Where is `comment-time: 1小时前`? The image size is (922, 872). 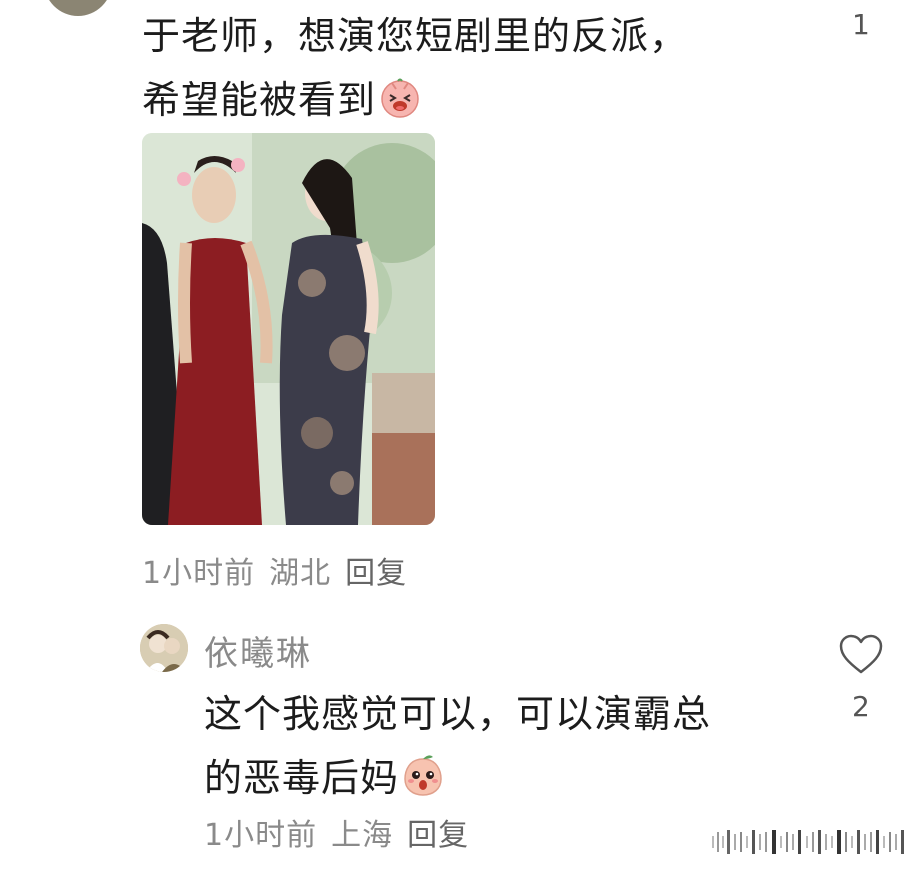 comment-time: 1小时前 is located at coordinates (199, 573).